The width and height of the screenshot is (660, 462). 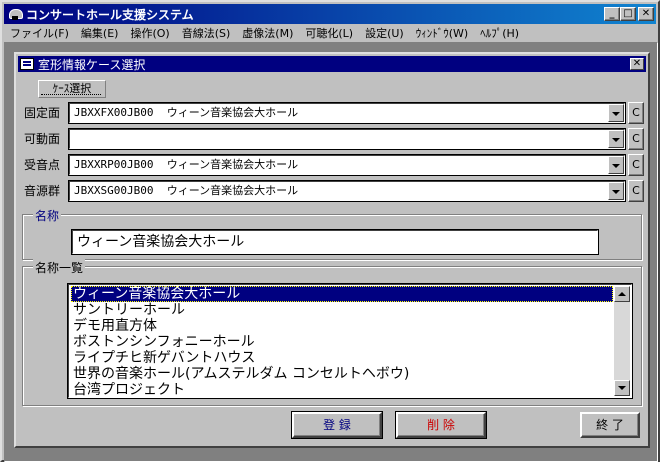 I want to click on window-controls: _ □ ✕, so click(x=629, y=14).